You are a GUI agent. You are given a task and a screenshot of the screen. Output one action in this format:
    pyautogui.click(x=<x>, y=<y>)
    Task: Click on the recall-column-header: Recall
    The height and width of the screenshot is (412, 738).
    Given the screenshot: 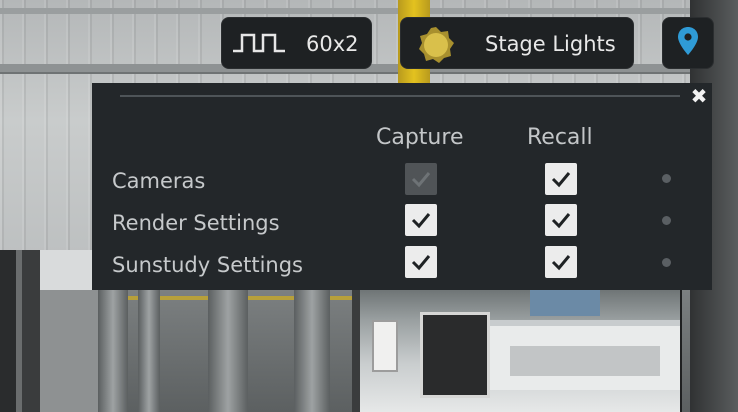 What is the action you would take?
    pyautogui.click(x=560, y=137)
    